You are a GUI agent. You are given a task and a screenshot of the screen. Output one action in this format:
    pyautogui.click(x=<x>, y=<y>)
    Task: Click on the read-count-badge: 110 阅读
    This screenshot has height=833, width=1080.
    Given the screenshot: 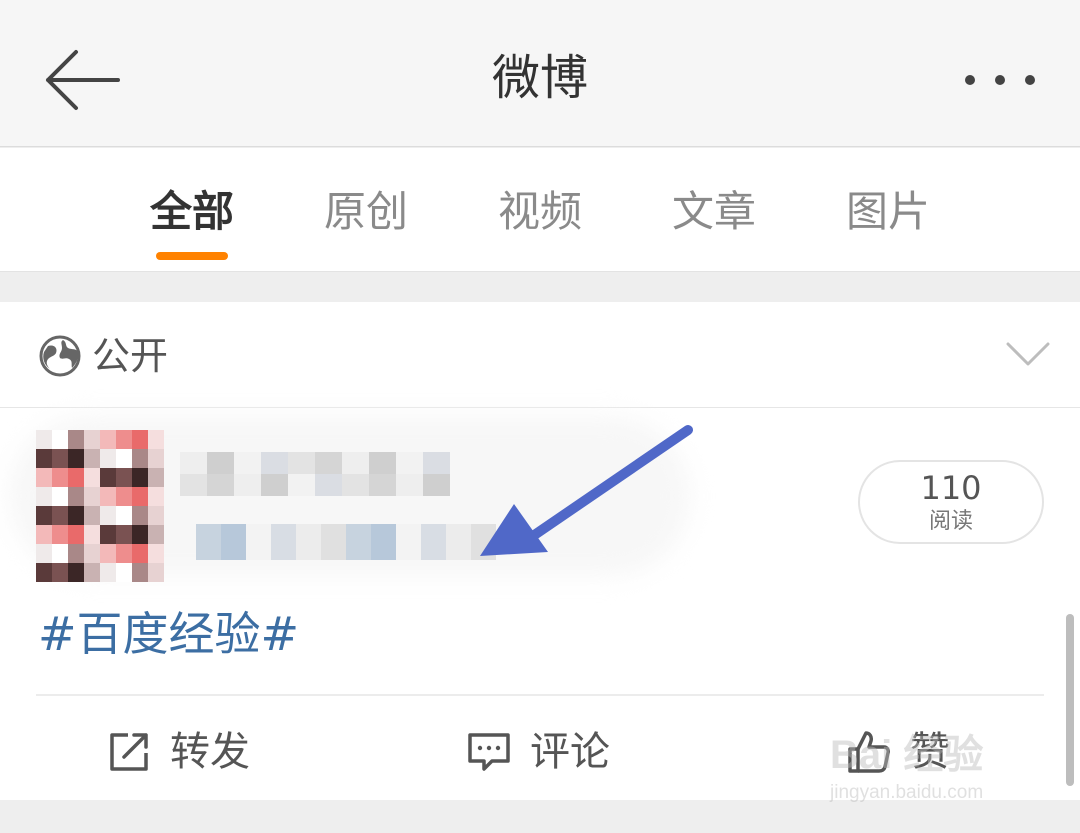 What is the action you would take?
    pyautogui.click(x=951, y=502)
    